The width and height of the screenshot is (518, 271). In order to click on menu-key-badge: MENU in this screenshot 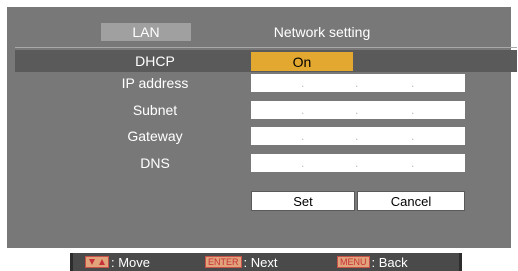, I will do `click(353, 262)`.